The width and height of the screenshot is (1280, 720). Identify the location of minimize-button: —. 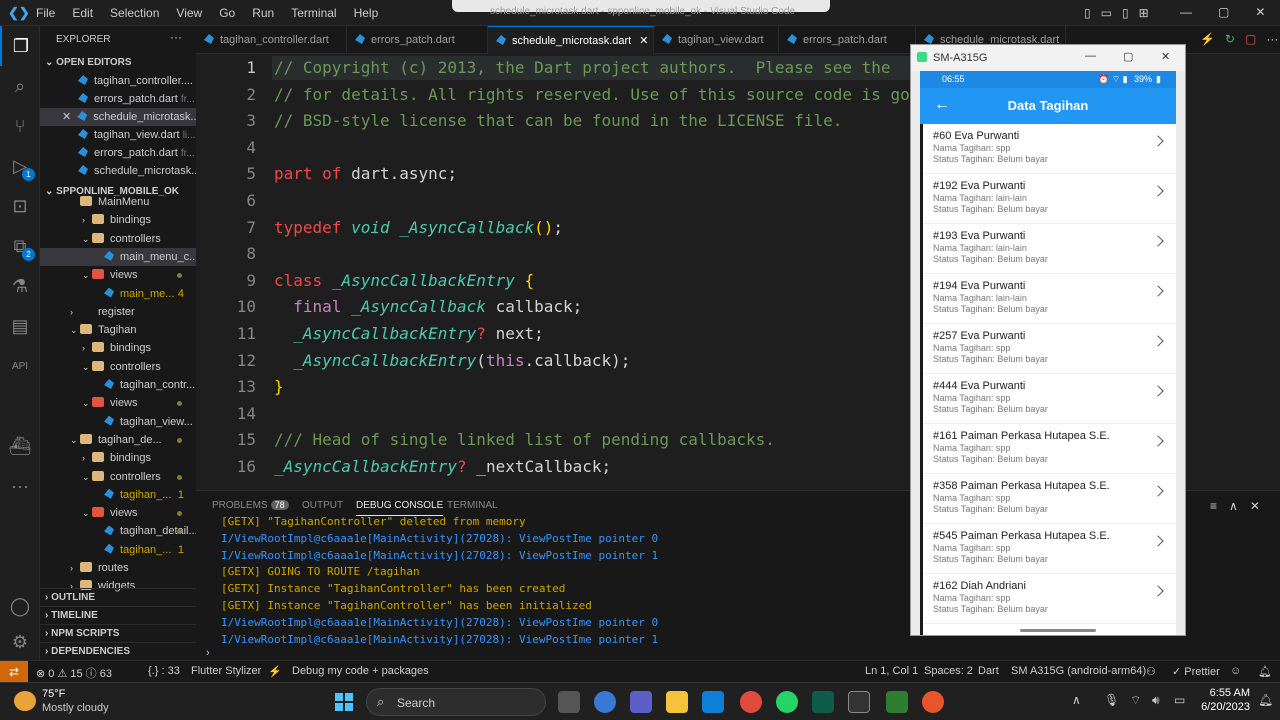
(1186, 12).